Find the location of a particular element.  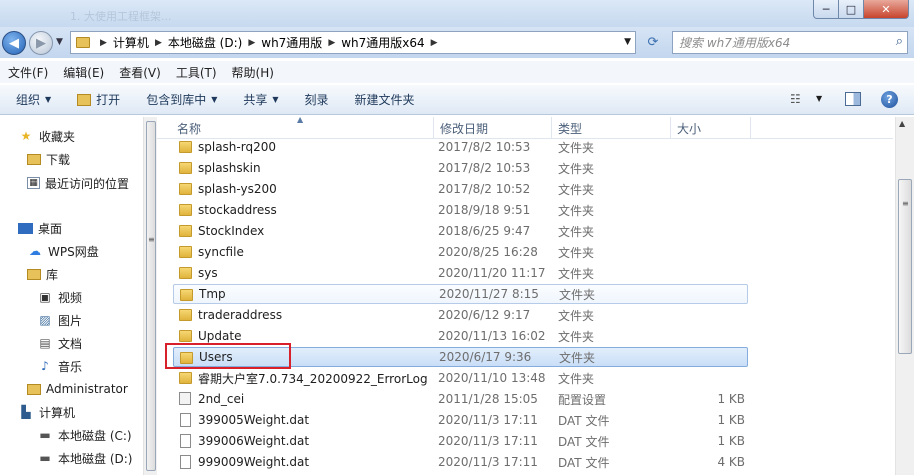

nav-favorites: ★ 收藏夹 is located at coordinates (46, 136).